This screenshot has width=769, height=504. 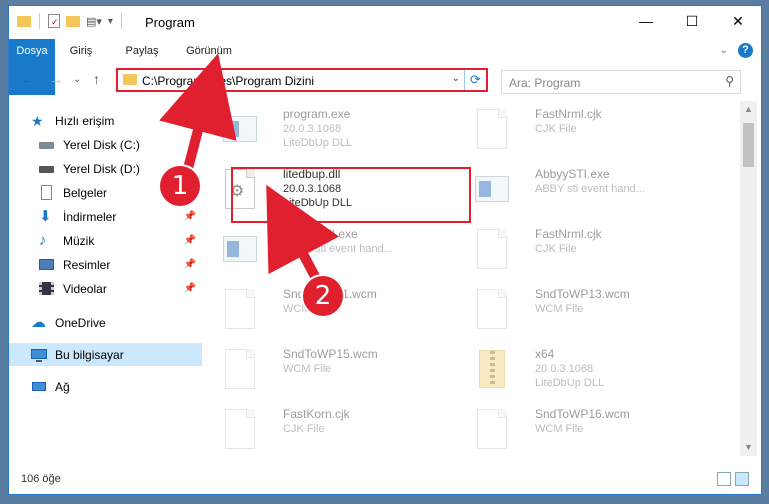 I want to click on file-name: SndToWP13.wcm, so click(x=582, y=294).